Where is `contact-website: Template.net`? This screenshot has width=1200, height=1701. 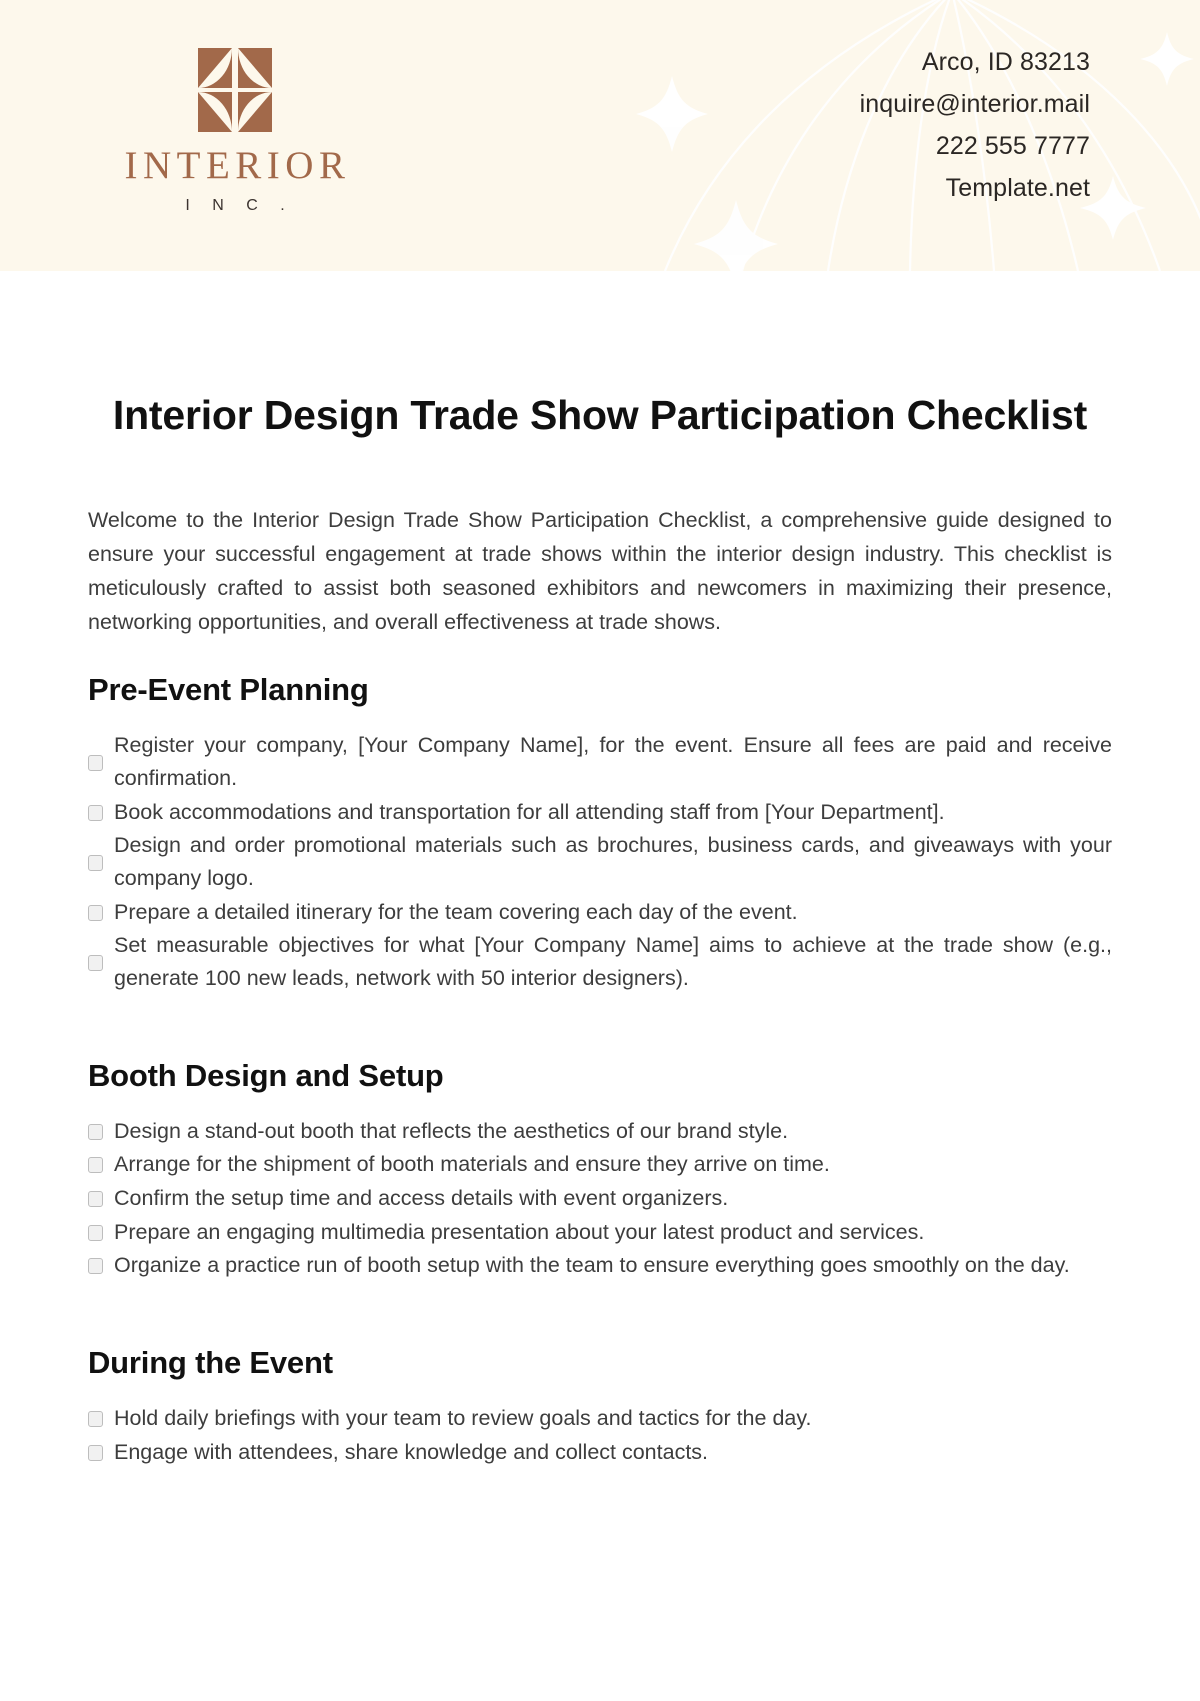 contact-website: Template.net is located at coordinates (975, 188).